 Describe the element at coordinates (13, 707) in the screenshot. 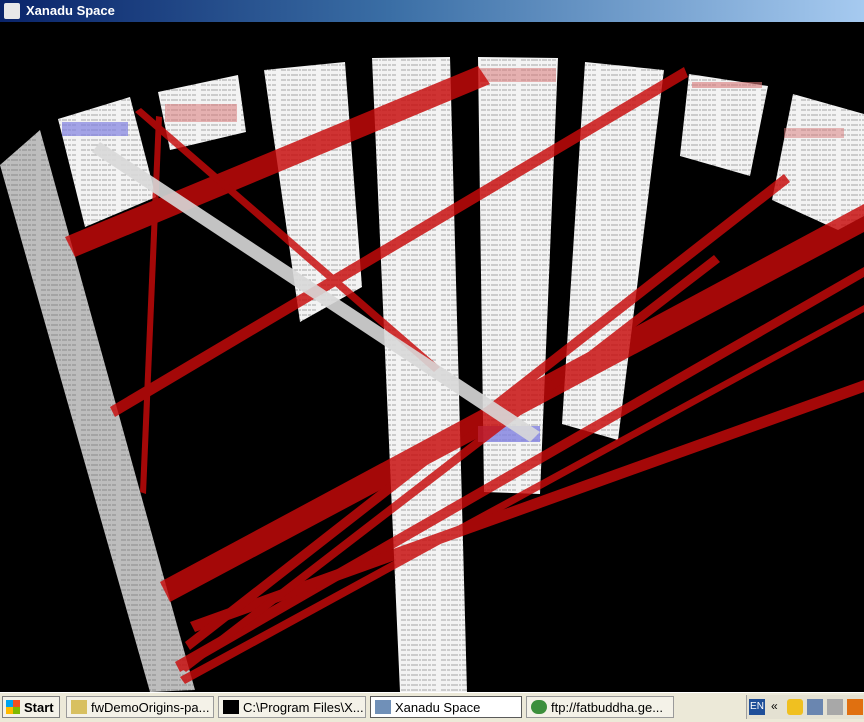

I see `windows-logo-icon` at that location.